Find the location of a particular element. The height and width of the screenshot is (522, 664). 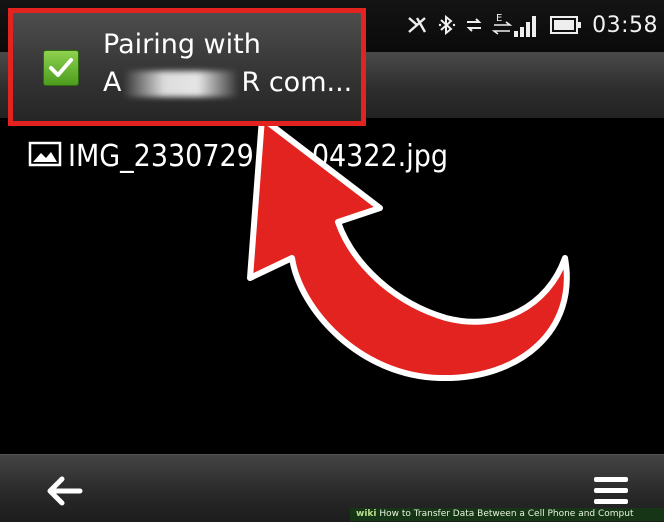

edge-signal-icon: E is located at coordinates (516, 25).